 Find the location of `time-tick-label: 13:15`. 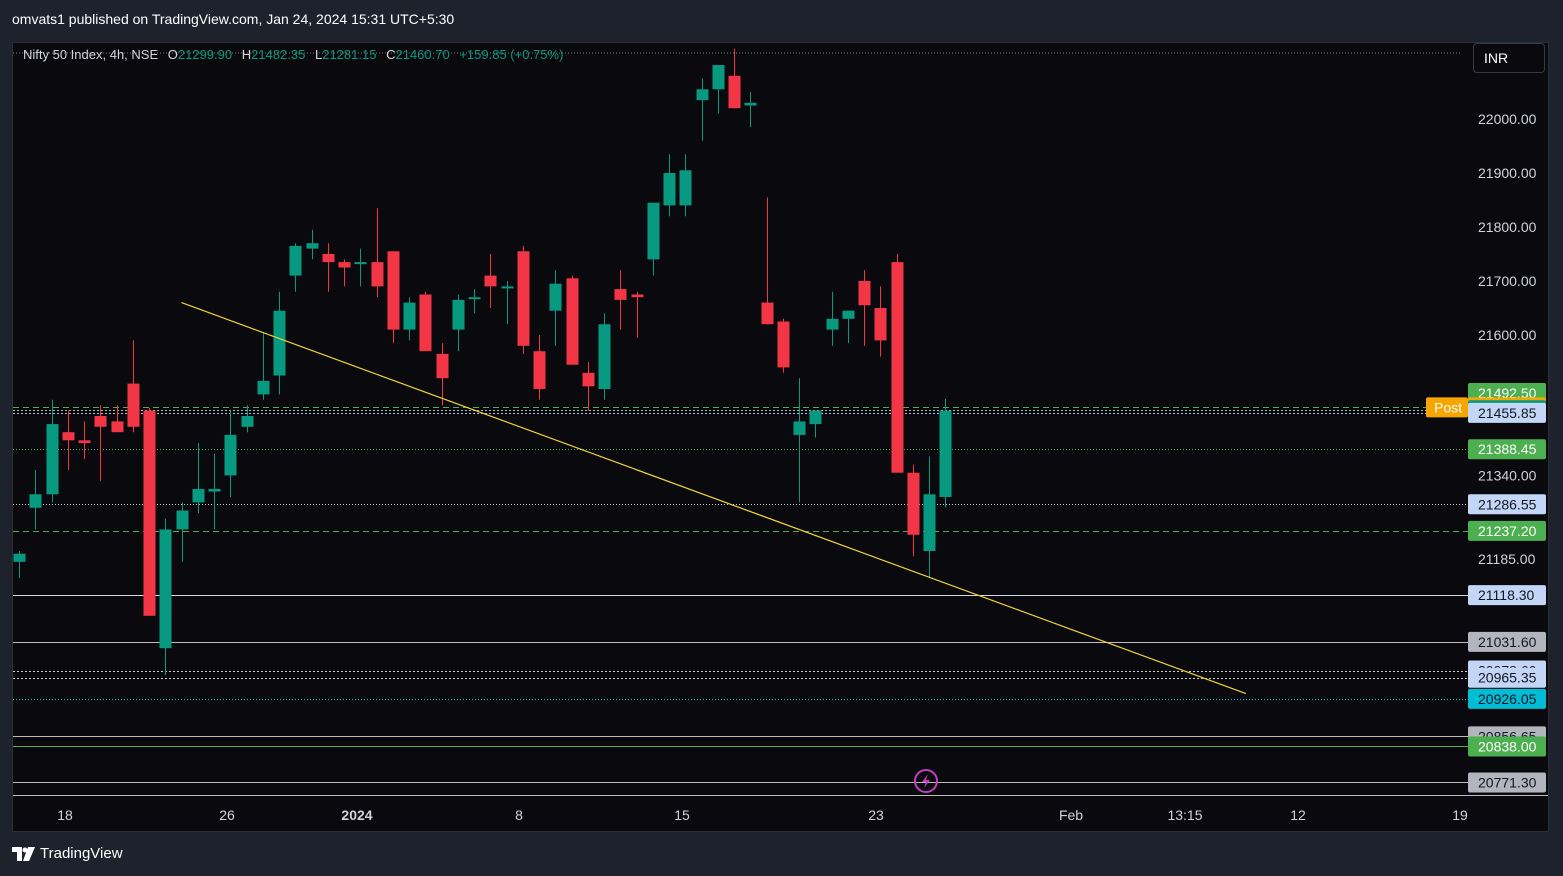

time-tick-label: 13:15 is located at coordinates (1184, 815).